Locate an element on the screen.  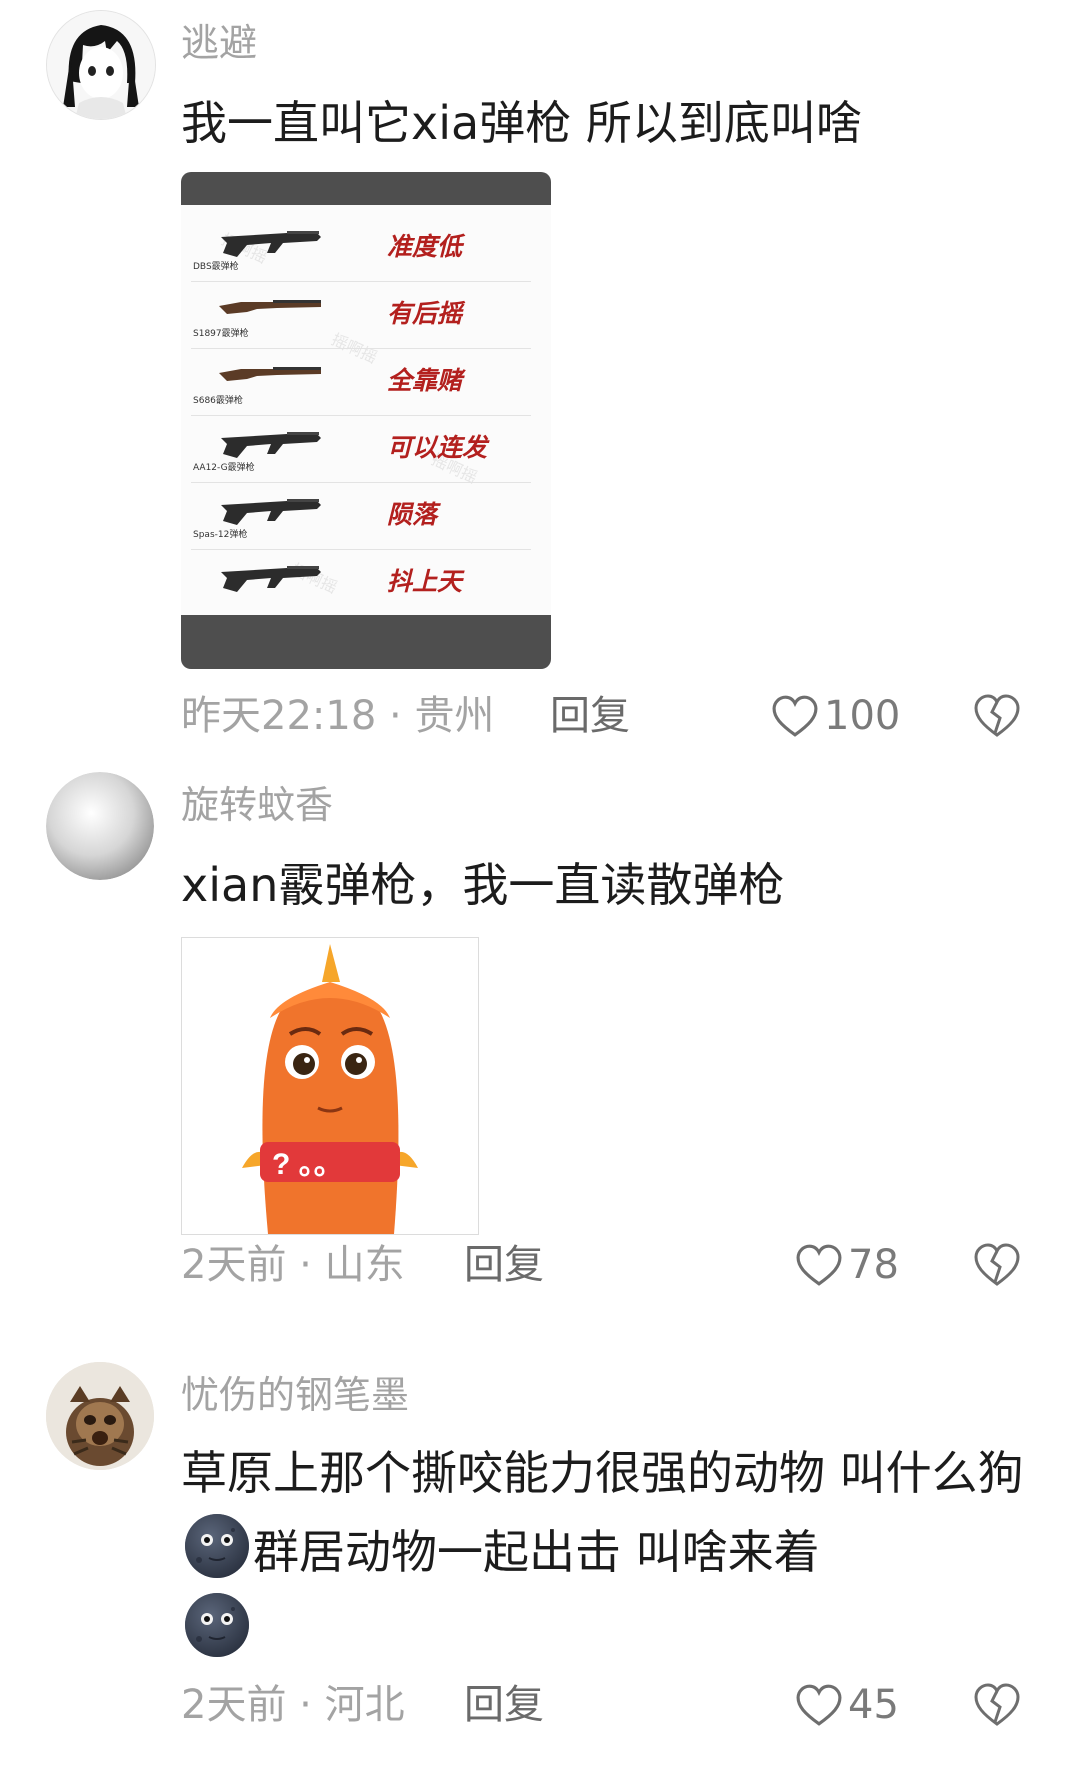
sign-text: ? 。。 is located at coordinates (308, 1164).